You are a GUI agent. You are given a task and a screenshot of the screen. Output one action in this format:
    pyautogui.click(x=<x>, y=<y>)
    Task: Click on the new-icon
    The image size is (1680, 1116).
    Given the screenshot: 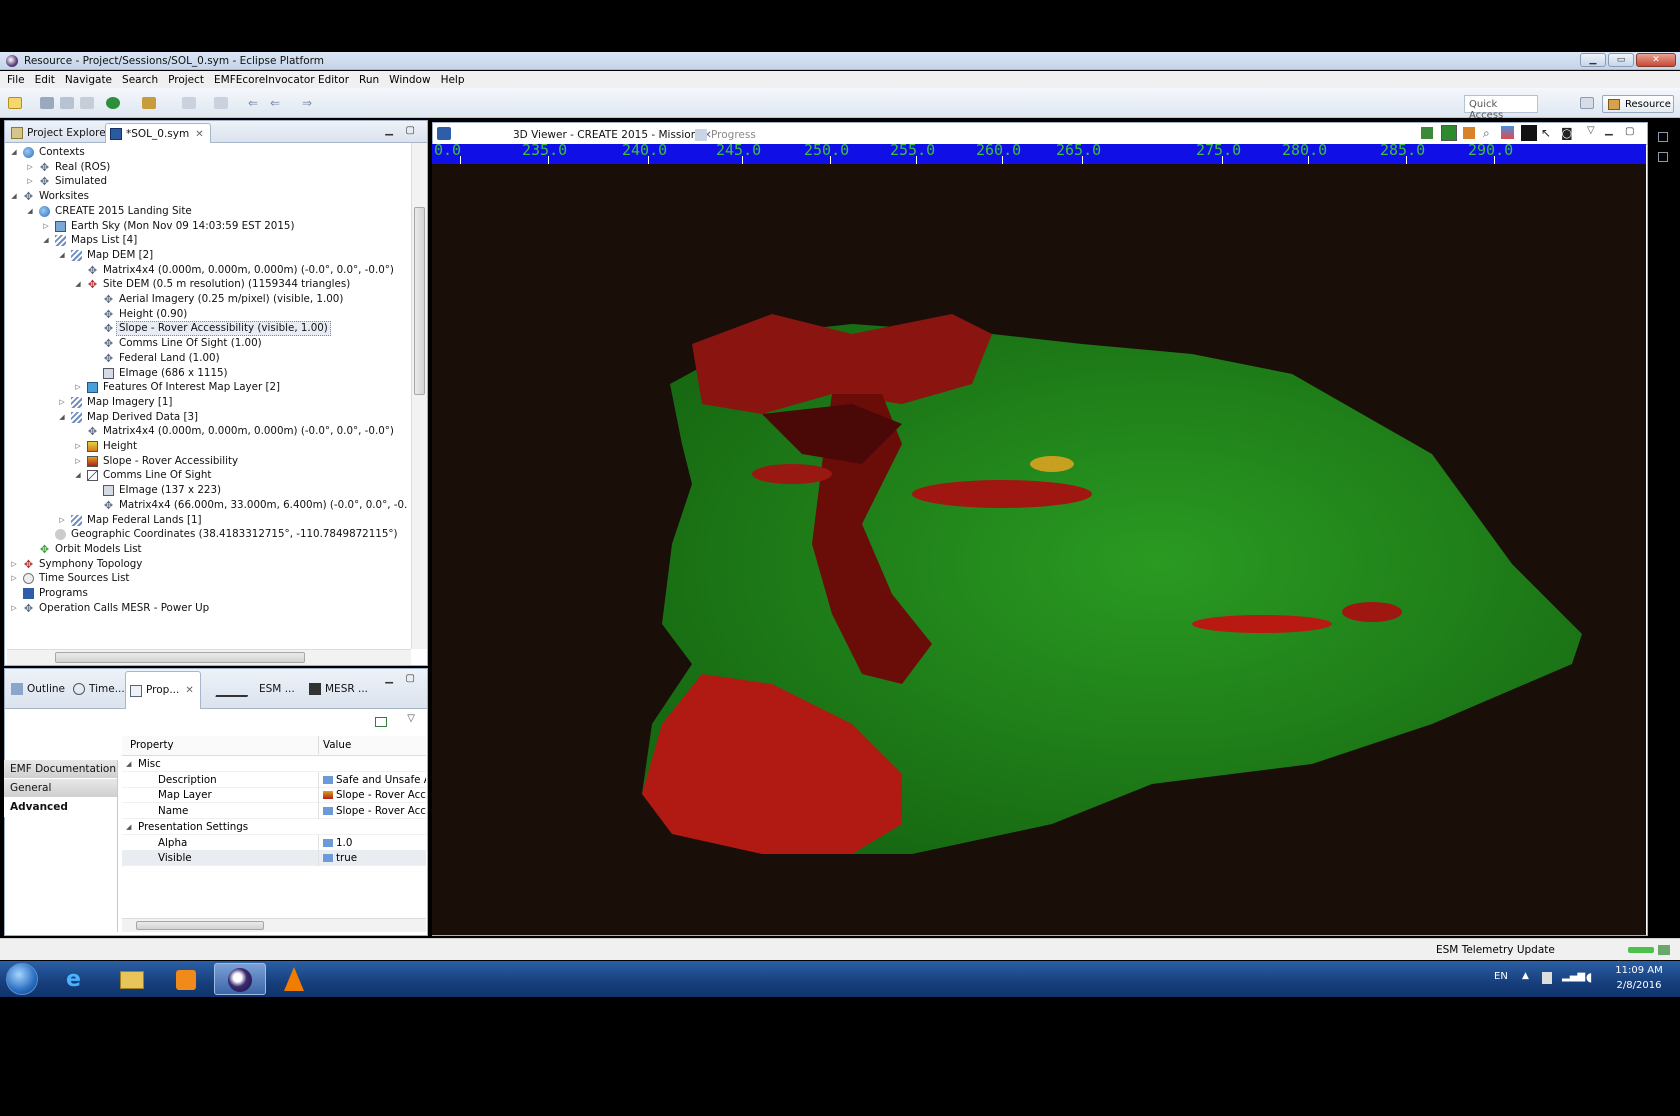 What is the action you would take?
    pyautogui.click(x=15, y=103)
    